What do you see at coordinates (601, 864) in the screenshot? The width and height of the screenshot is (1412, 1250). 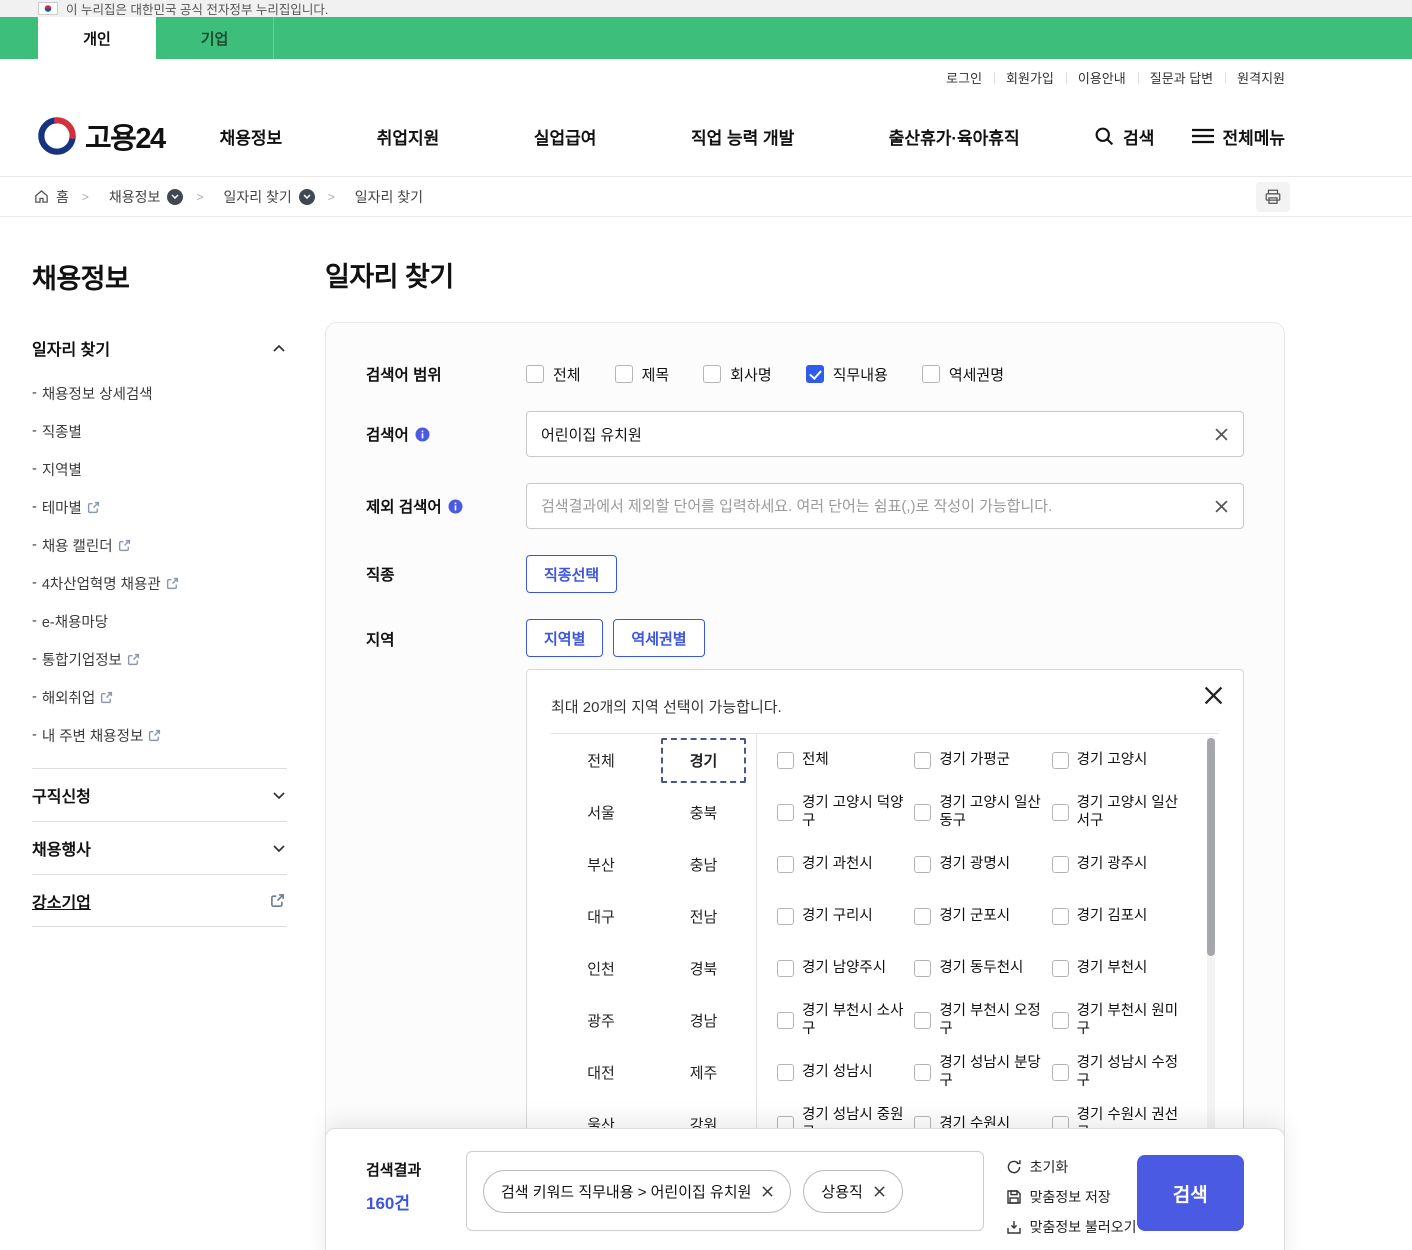 I see `sido-item: 부산` at bounding box center [601, 864].